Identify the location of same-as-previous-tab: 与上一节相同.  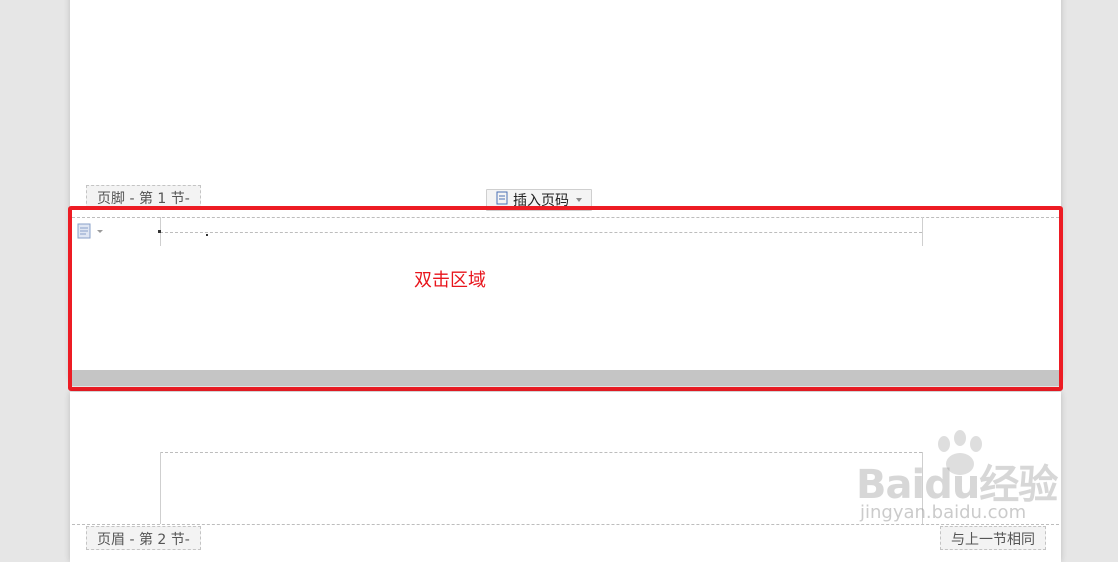
(993, 538).